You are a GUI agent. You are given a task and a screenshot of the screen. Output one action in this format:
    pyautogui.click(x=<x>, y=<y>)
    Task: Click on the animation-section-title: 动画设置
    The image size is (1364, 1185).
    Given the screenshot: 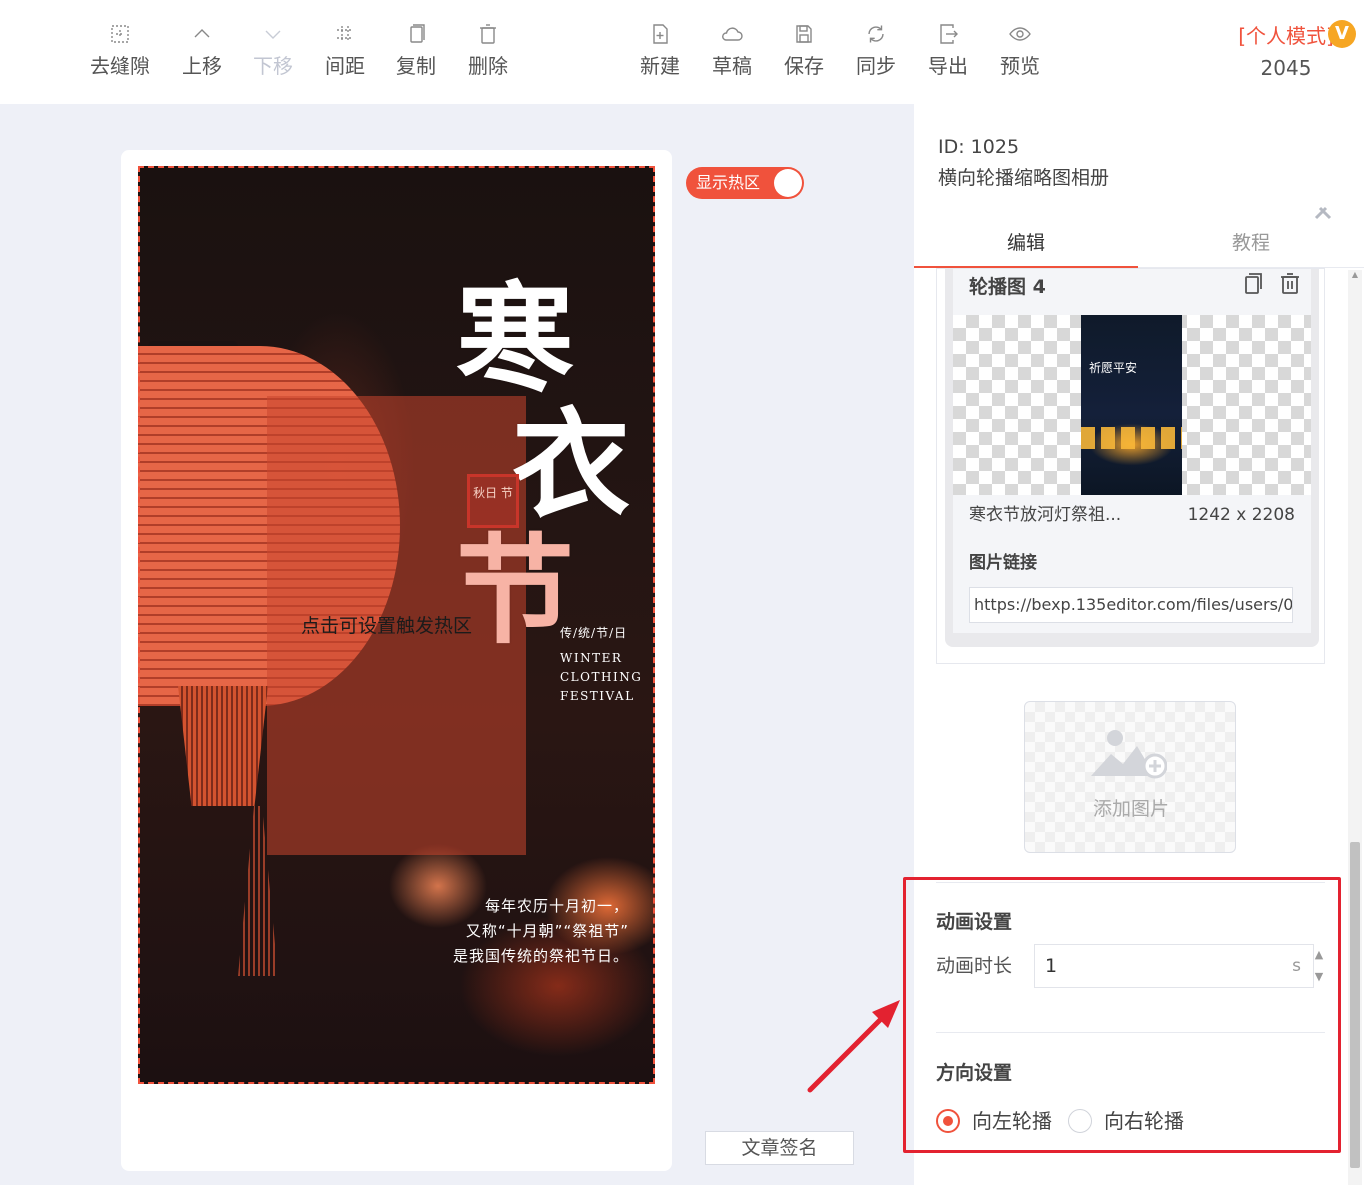 What is the action you would take?
    pyautogui.click(x=974, y=922)
    